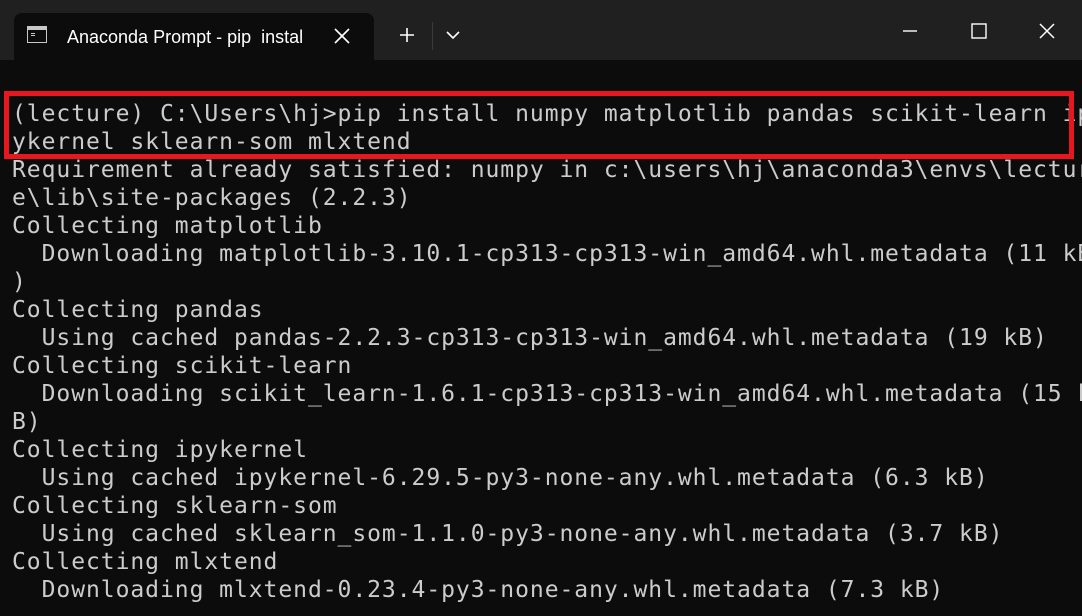 This screenshot has width=1082, height=616. I want to click on output-line: e\lib\site-packages (2.2.3), so click(212, 198).